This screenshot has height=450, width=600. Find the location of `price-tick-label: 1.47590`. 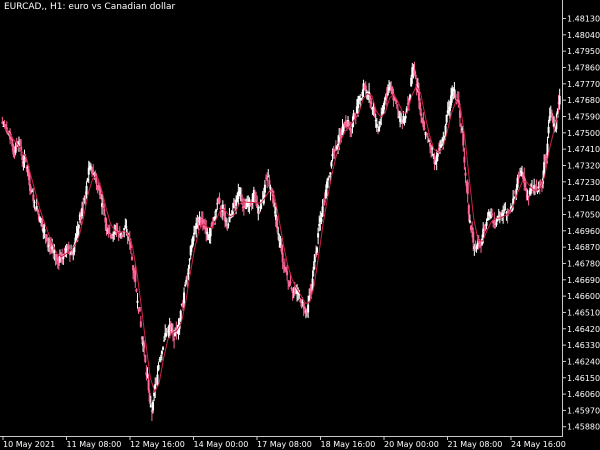

price-tick-label: 1.47590 is located at coordinates (583, 116).